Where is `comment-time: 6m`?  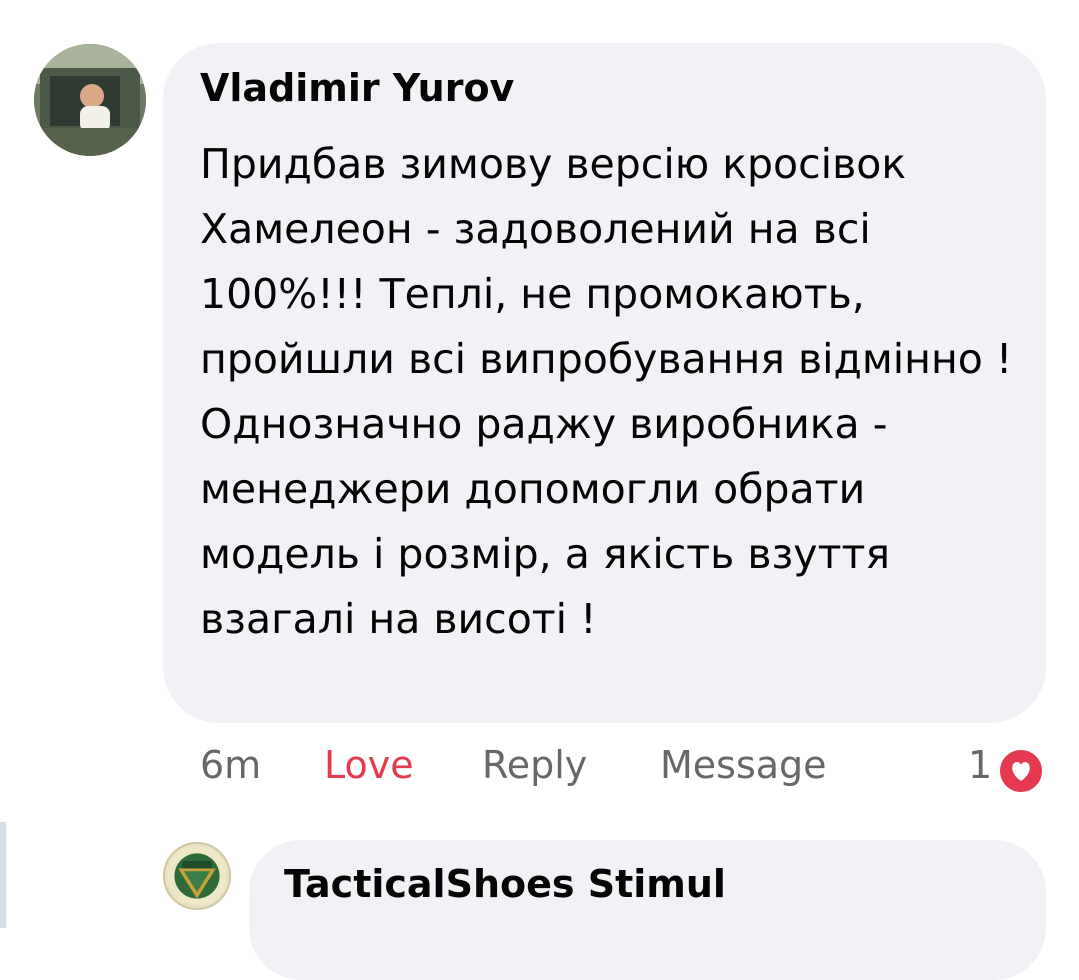
comment-time: 6m is located at coordinates (230, 765).